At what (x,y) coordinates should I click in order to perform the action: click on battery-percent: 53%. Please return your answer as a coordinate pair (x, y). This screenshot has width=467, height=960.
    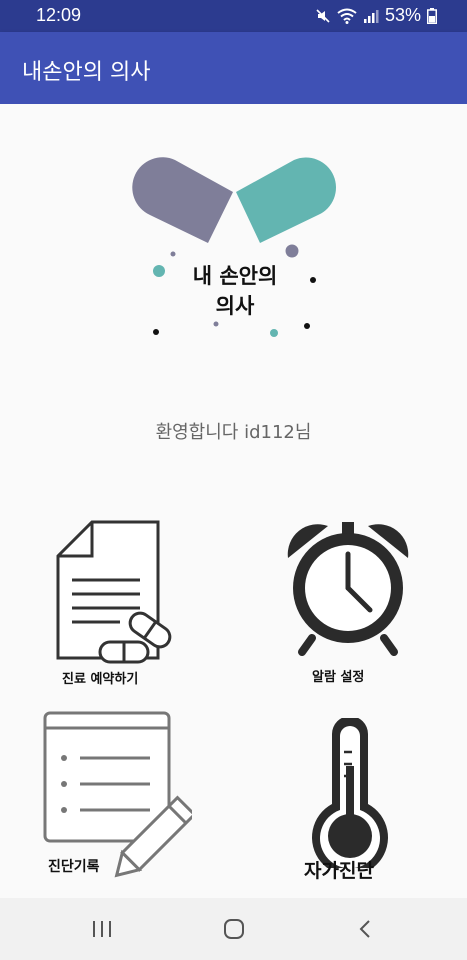
    Looking at the image, I should click on (402, 15).